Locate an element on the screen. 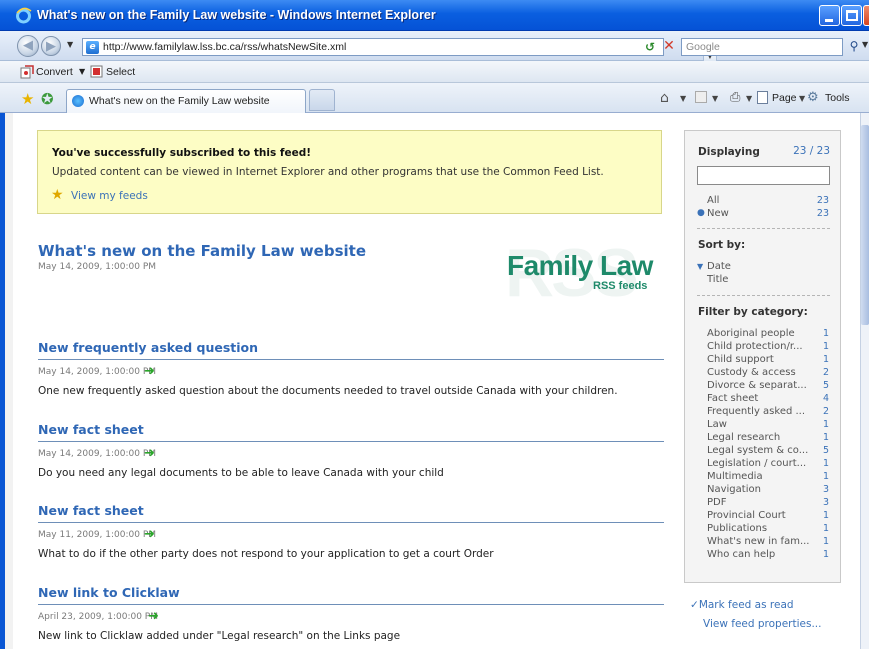 The width and height of the screenshot is (869, 649). category-count: 5 is located at coordinates (825, 385).